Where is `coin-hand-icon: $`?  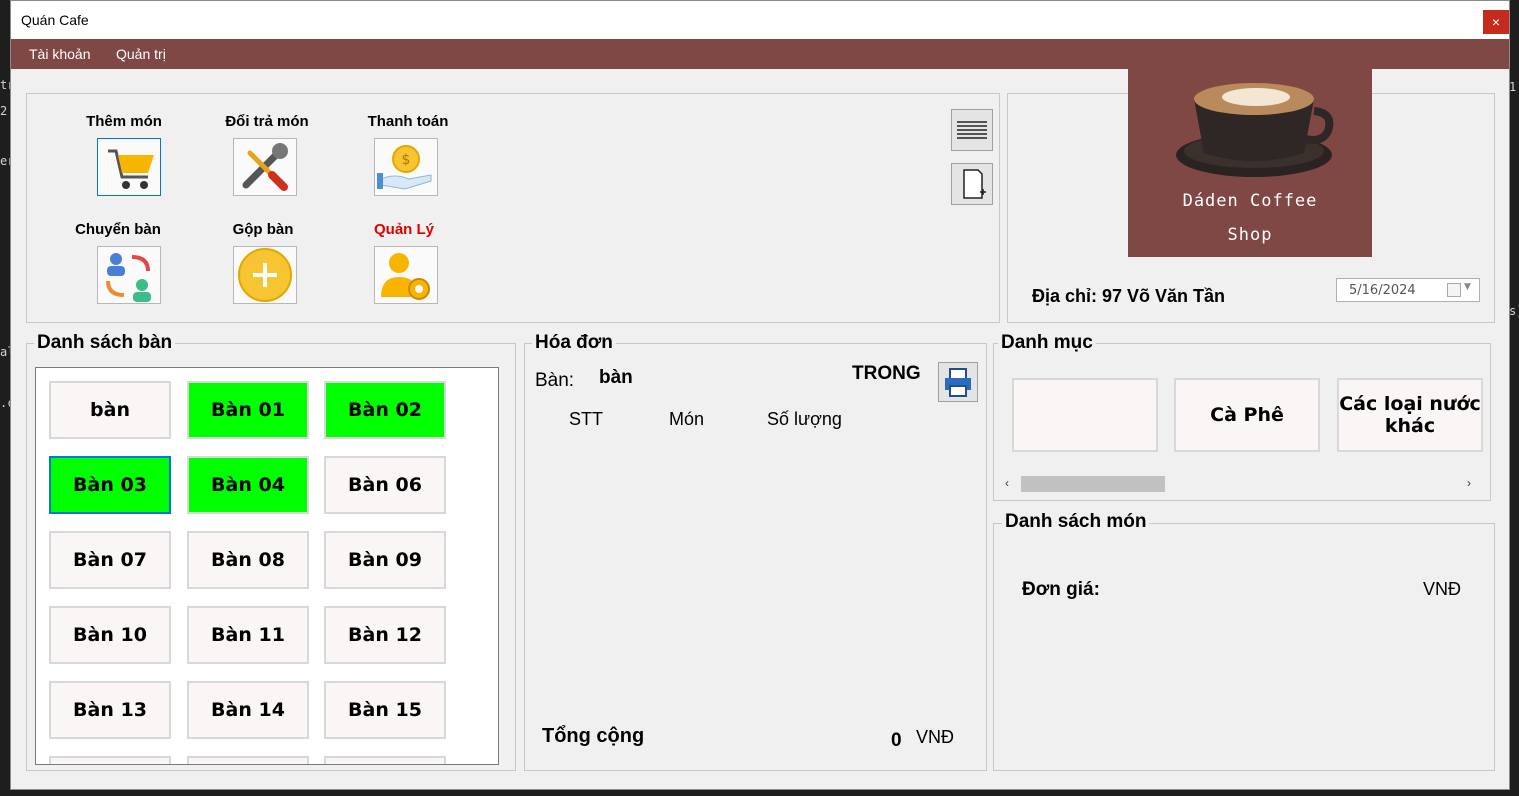 coin-hand-icon: $ is located at coordinates (404, 167).